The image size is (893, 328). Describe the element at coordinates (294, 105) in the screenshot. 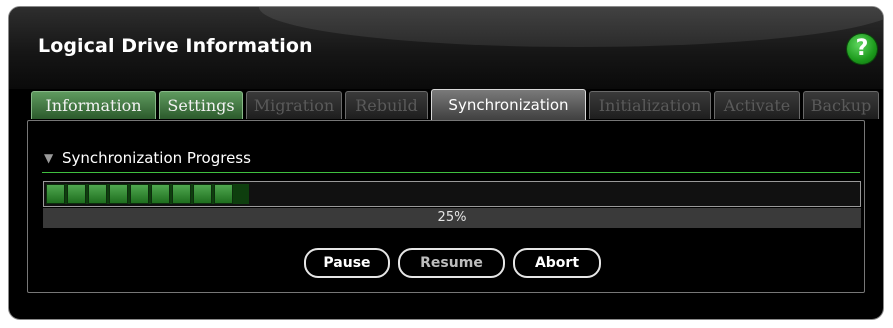

I see `tab-migration: Migration` at that location.